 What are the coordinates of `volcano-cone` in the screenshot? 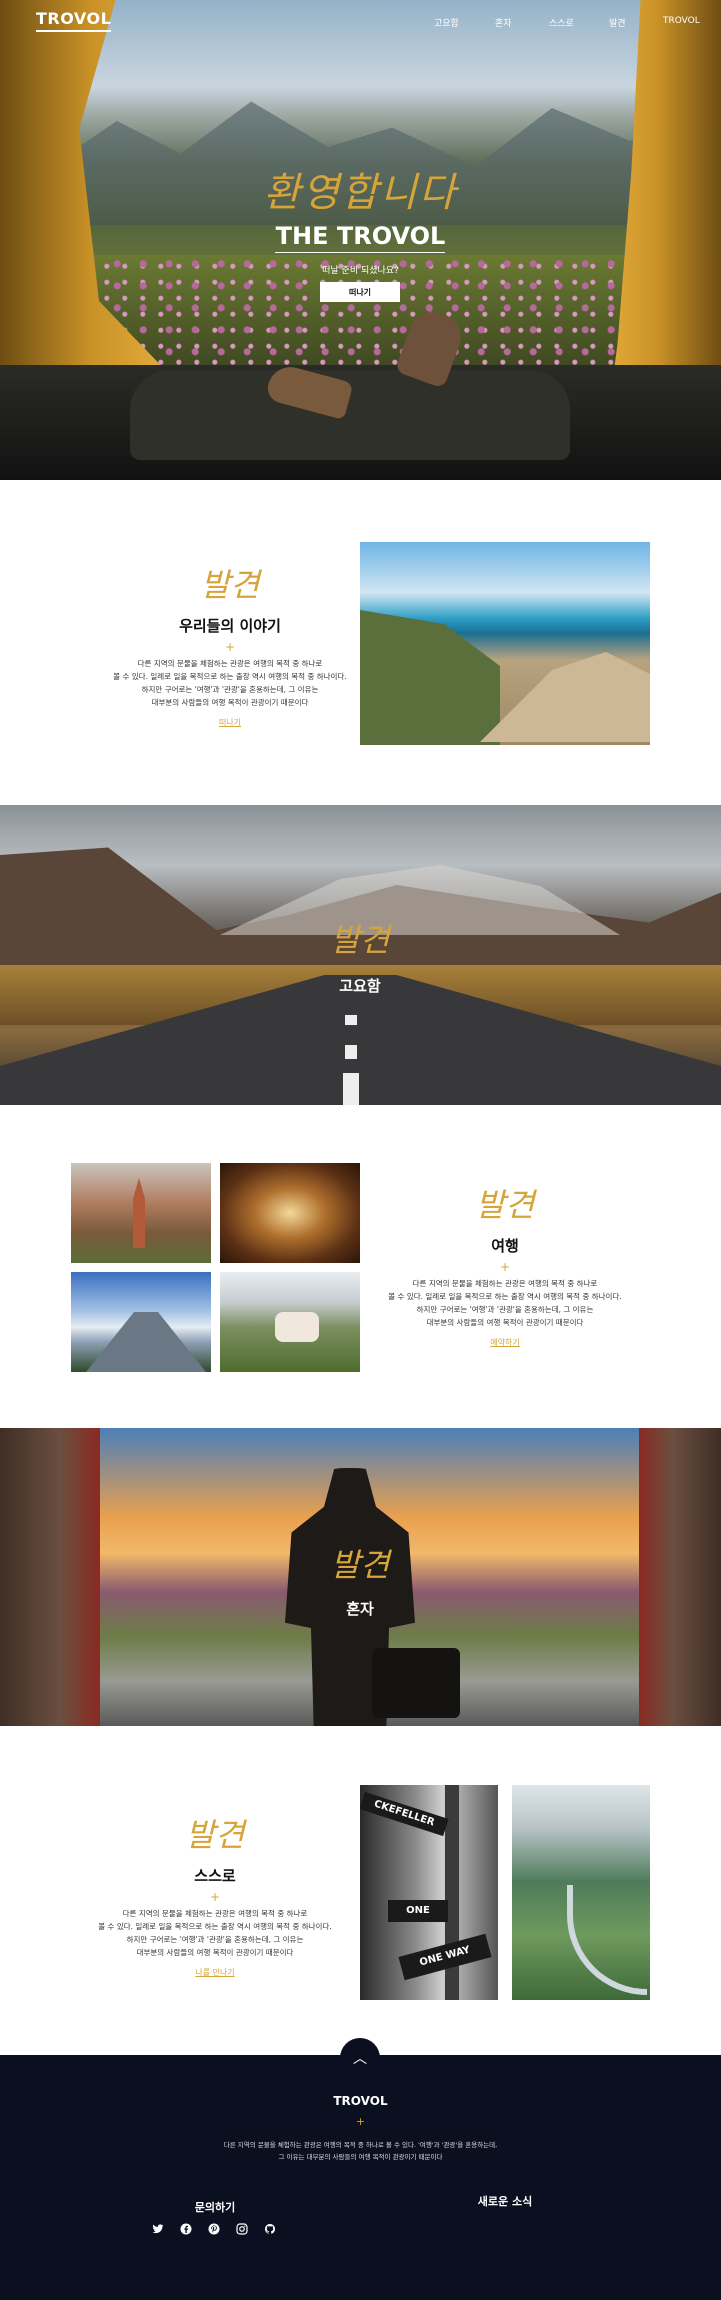 It's located at (146, 1342).